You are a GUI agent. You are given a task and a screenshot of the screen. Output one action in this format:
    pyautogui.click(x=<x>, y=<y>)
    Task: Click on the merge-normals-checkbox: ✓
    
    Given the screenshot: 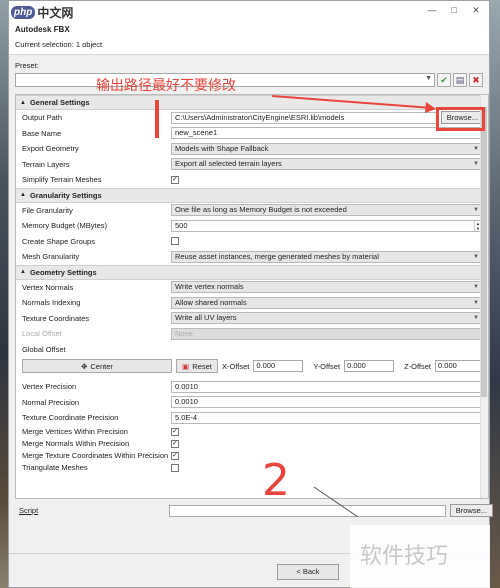 What is the action you would take?
    pyautogui.click(x=175, y=443)
    